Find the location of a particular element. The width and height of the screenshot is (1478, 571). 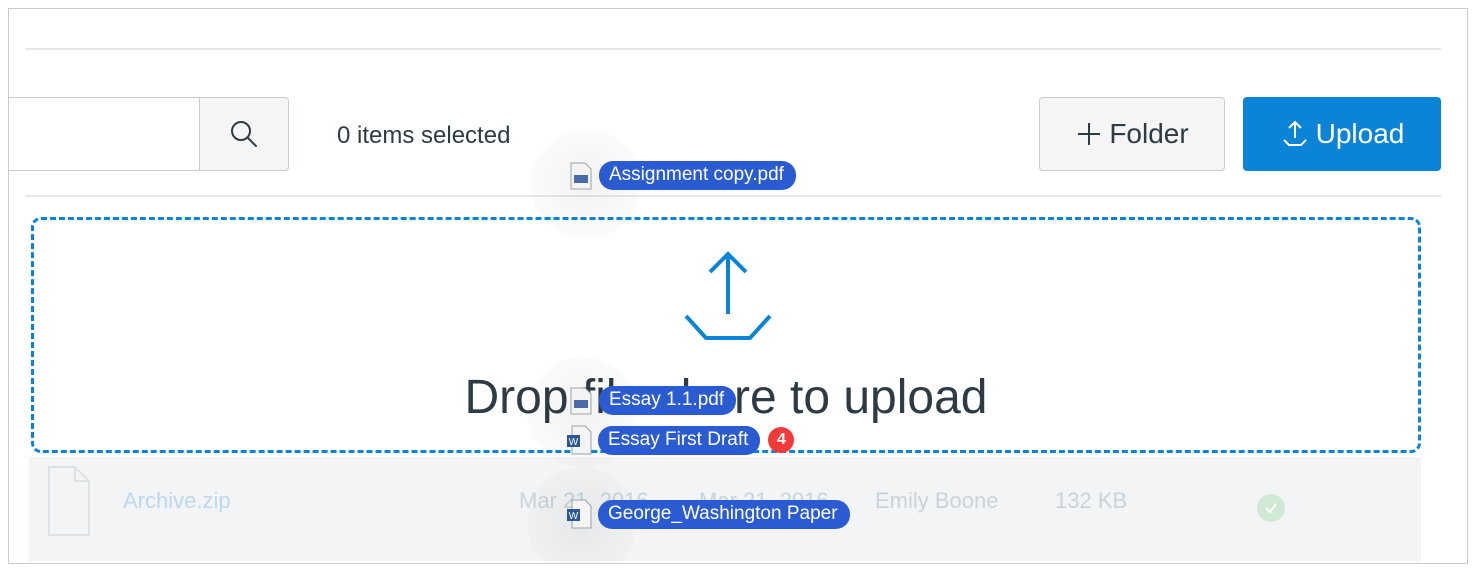

drag-item: W George_Washington Paper is located at coordinates (708, 514).